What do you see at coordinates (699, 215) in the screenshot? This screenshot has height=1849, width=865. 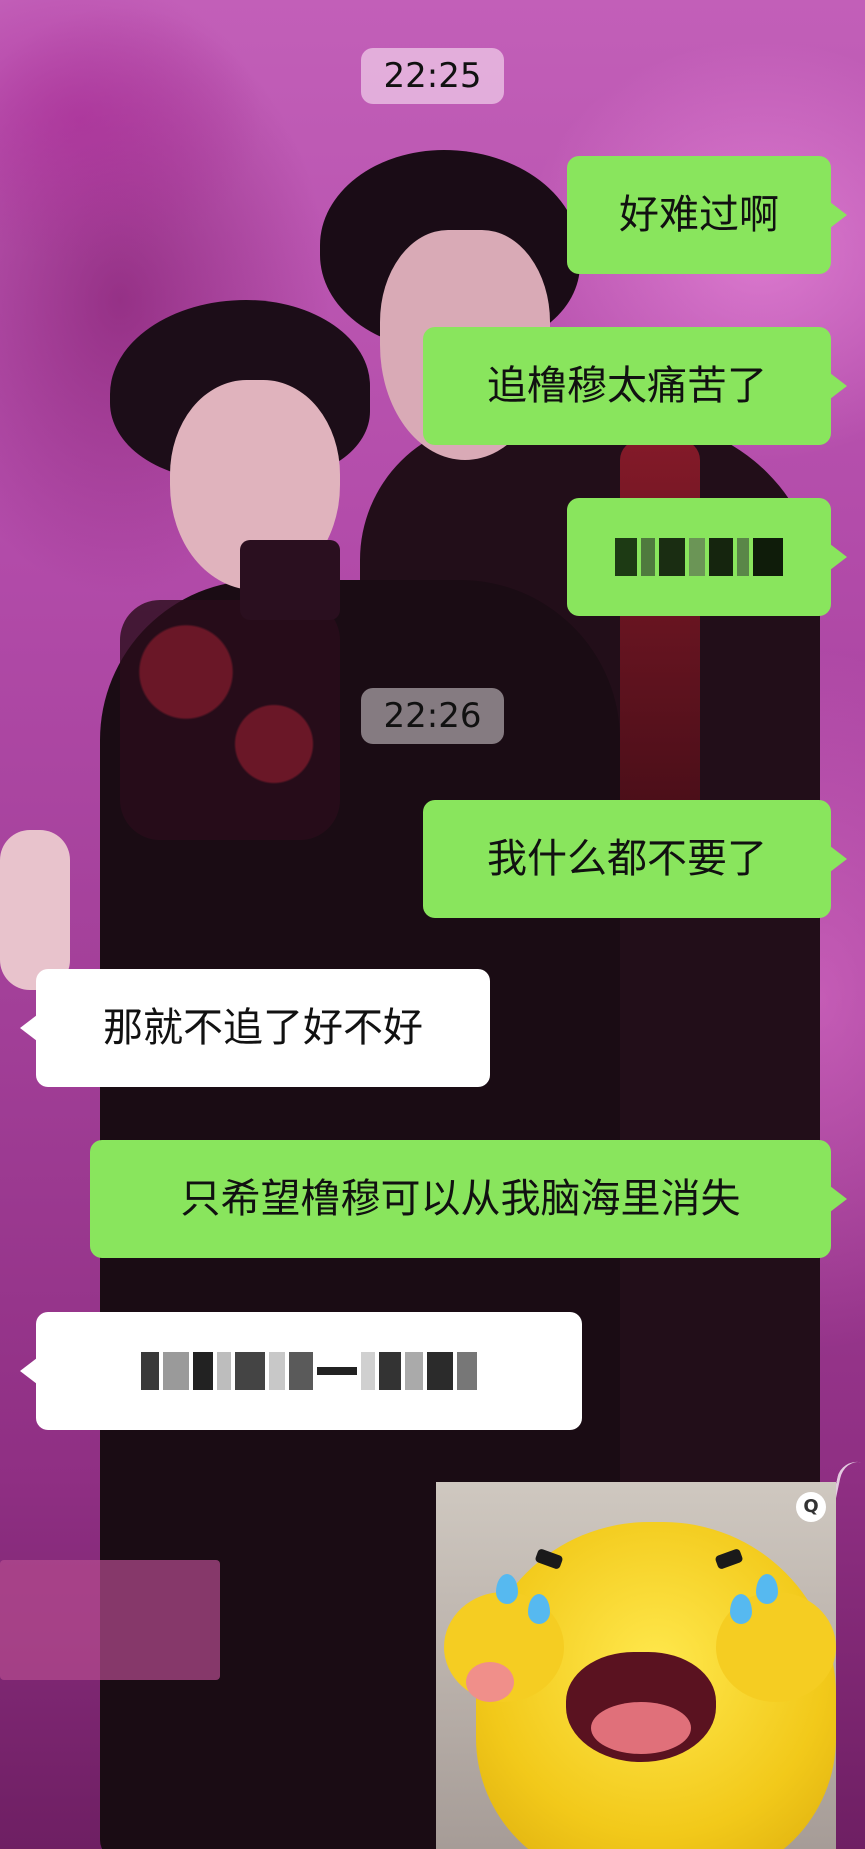 I see `message-text: 好难过啊` at bounding box center [699, 215].